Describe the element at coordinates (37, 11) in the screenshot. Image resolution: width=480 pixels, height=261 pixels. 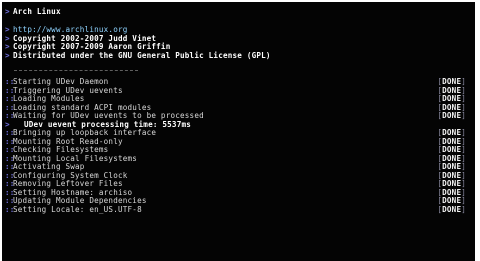
I see `title: Arch Linux` at that location.